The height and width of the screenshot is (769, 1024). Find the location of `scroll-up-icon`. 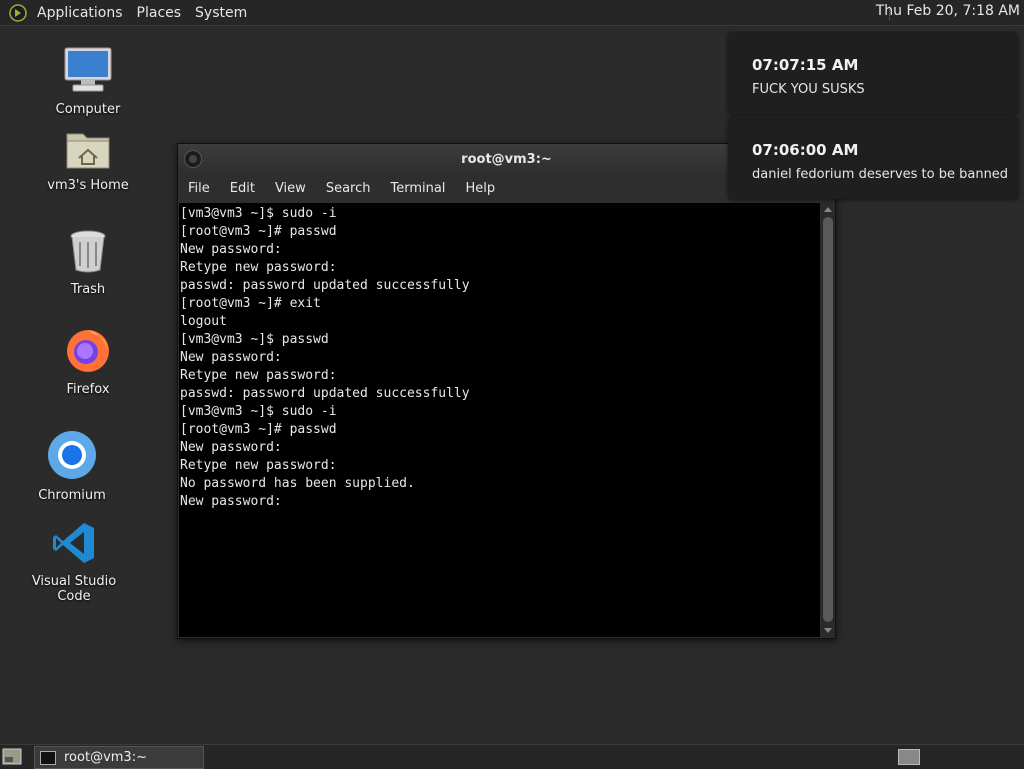

scroll-up-icon is located at coordinates (828, 209).